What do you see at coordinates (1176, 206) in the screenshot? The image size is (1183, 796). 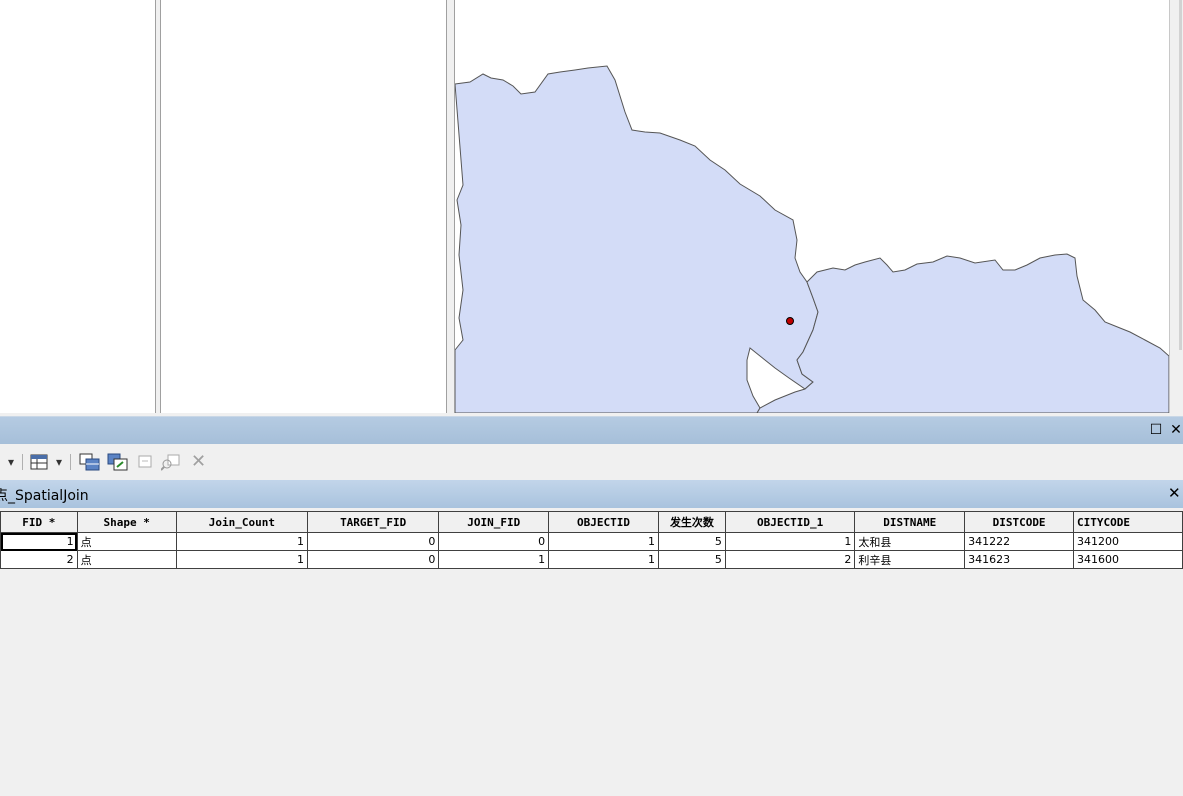 I see `map-vertical-scrollbar` at bounding box center [1176, 206].